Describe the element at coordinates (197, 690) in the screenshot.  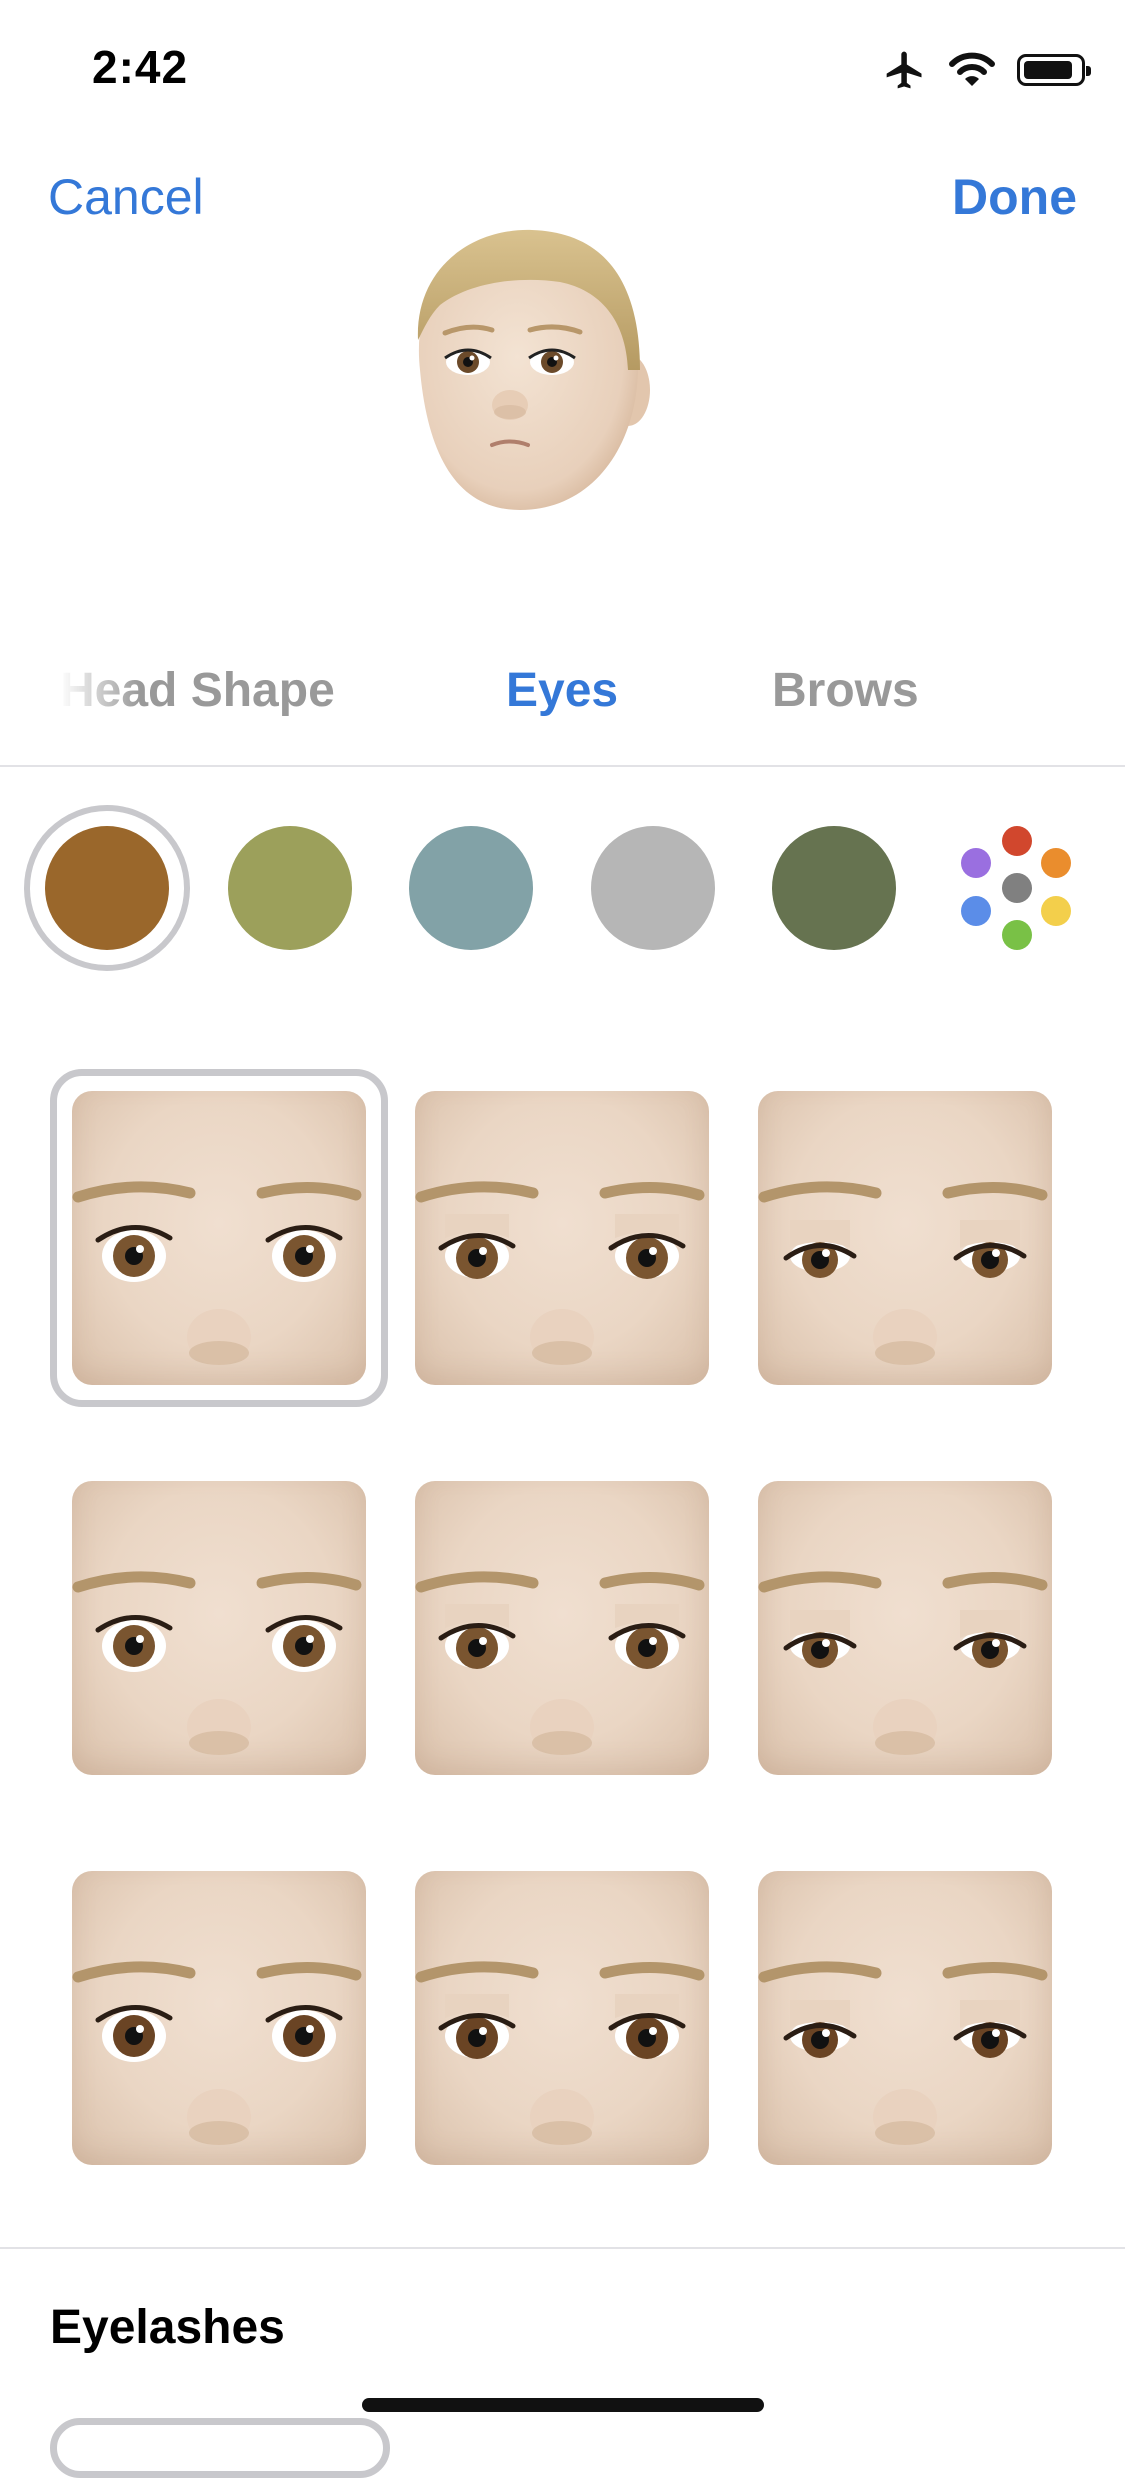
I see `tab-head-shape: Head Shape` at that location.